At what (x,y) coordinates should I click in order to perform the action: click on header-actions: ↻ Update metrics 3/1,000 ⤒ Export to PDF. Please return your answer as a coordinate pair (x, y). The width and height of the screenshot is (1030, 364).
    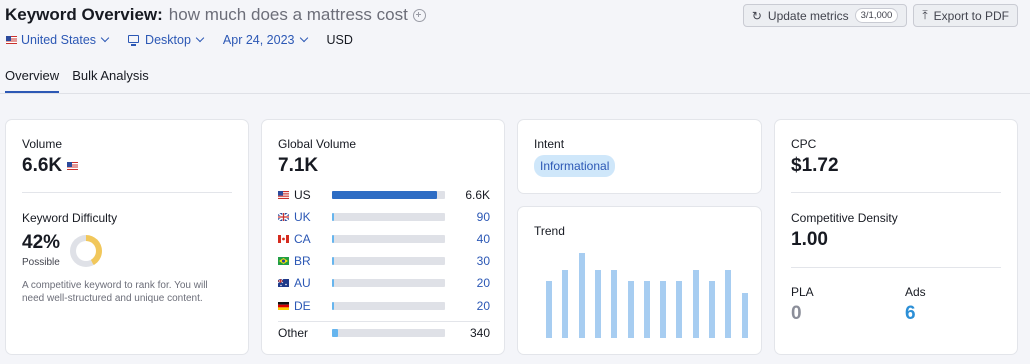
    Looking at the image, I should click on (877, 15).